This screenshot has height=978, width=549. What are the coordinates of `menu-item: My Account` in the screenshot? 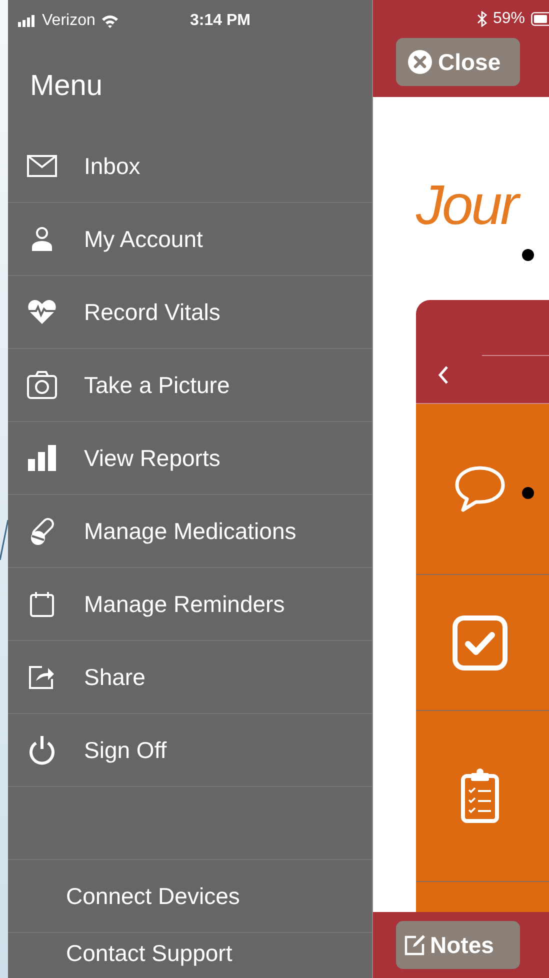 It's located at (190, 238).